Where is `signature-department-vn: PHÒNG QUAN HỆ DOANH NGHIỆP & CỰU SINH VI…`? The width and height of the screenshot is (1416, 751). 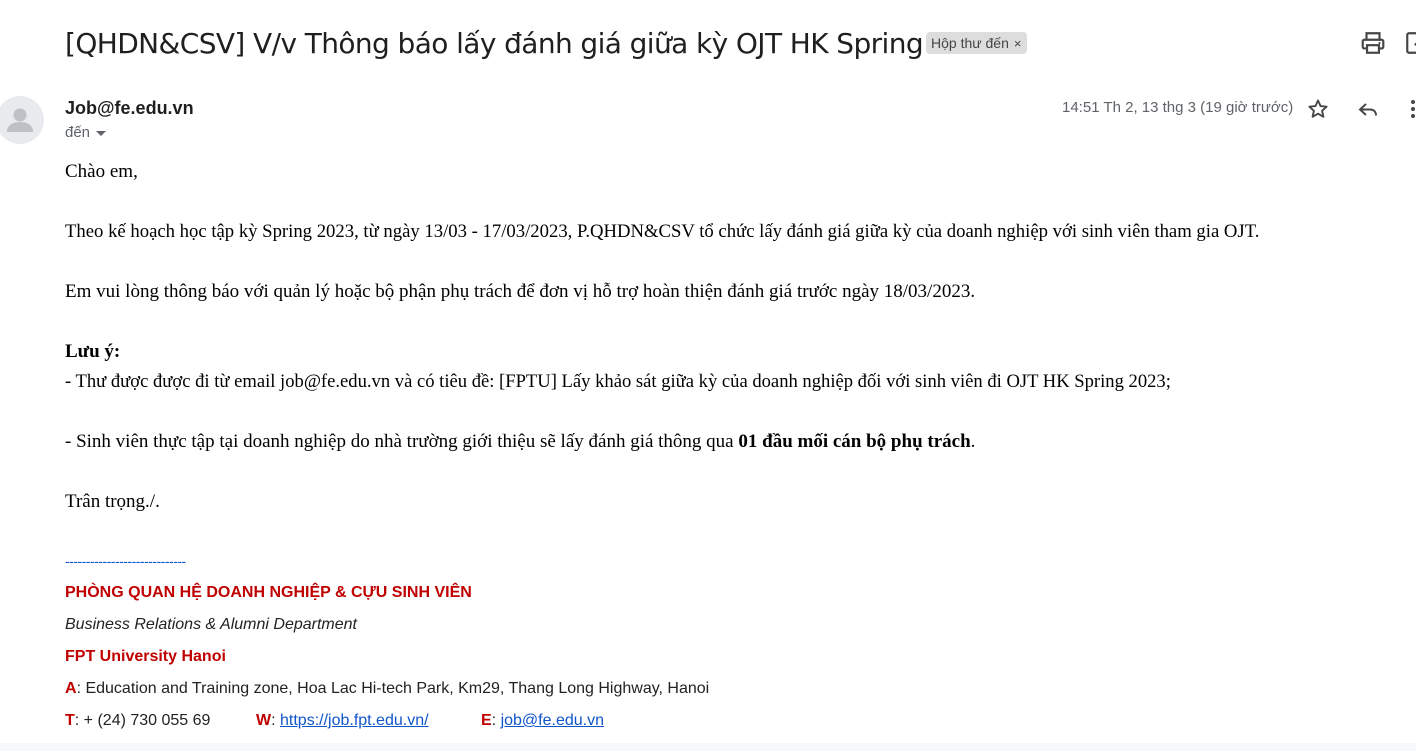
signature-department-vn: PHÒNG QUAN HỆ DOANH NGHIỆP & CỰU SINH VI… is located at coordinates (268, 592).